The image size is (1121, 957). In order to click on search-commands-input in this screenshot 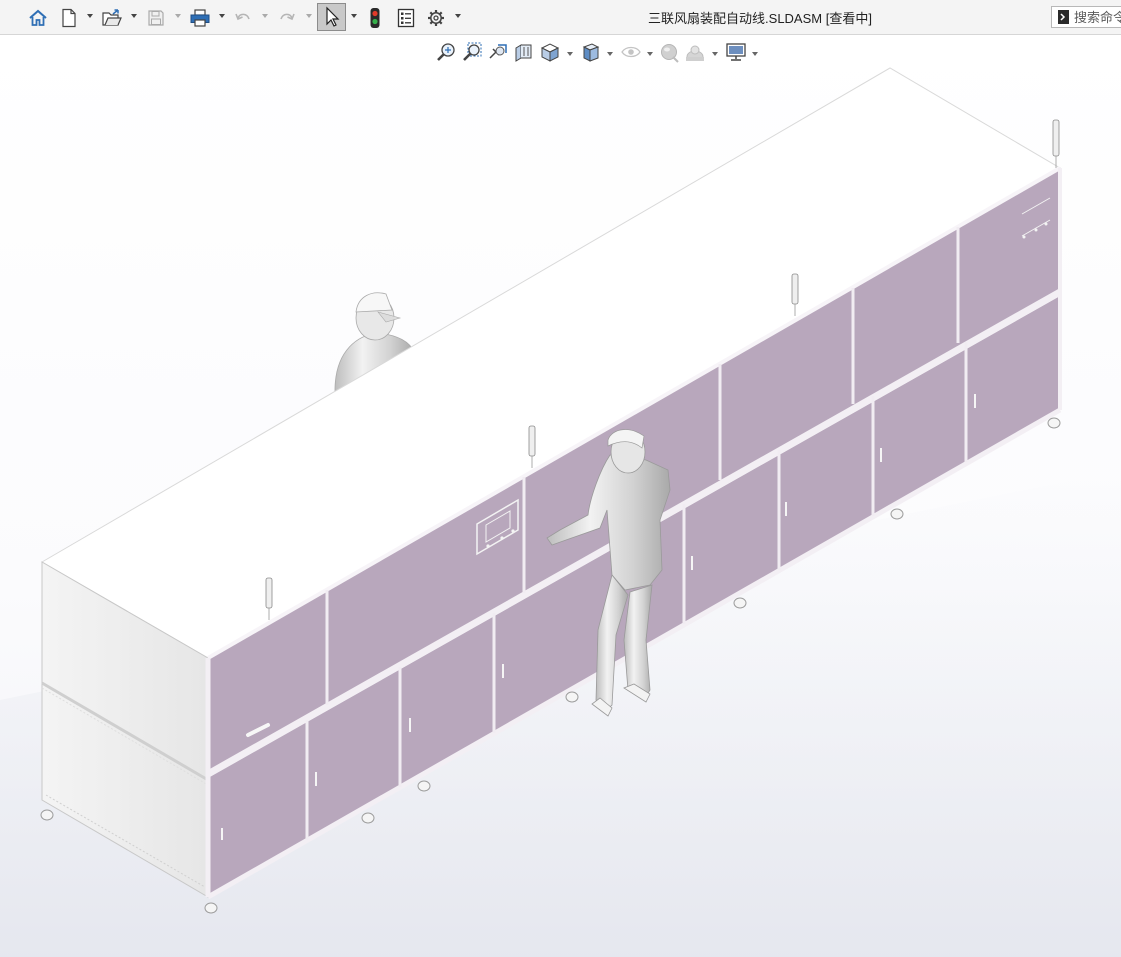, I will do `click(1097, 17)`.